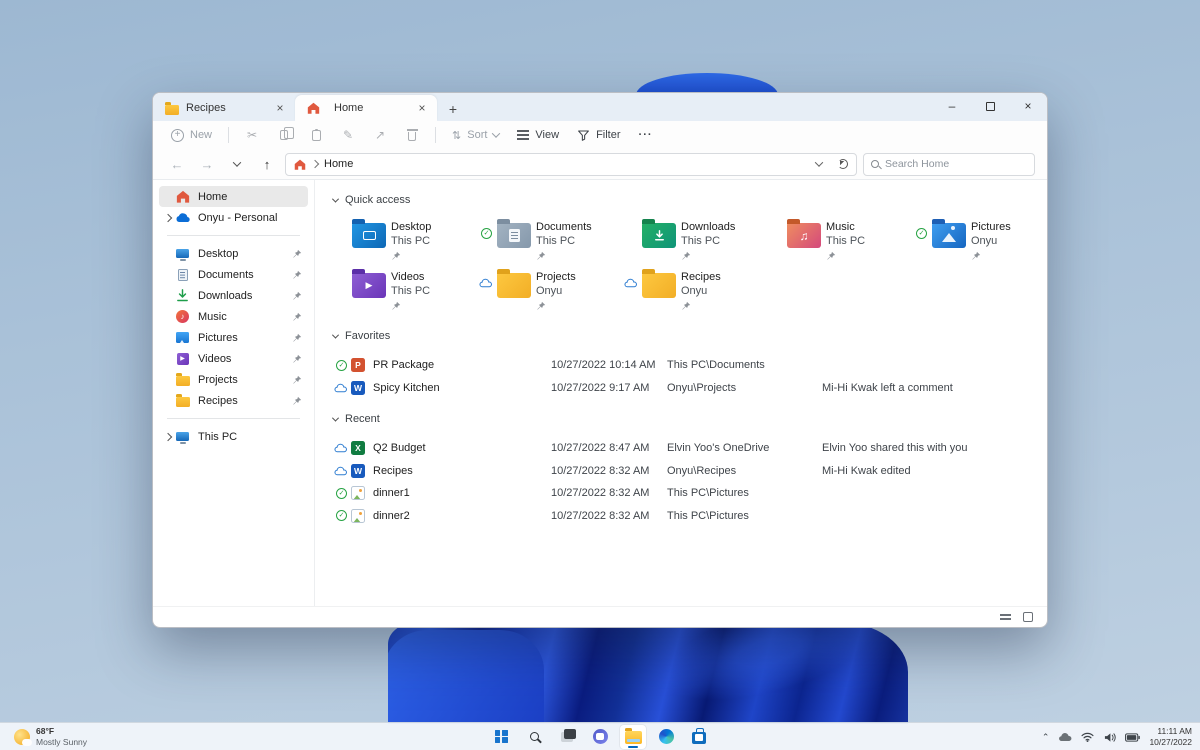 The height and width of the screenshot is (750, 1200). I want to click on section-quick-access: Quick access, so click(689, 200).